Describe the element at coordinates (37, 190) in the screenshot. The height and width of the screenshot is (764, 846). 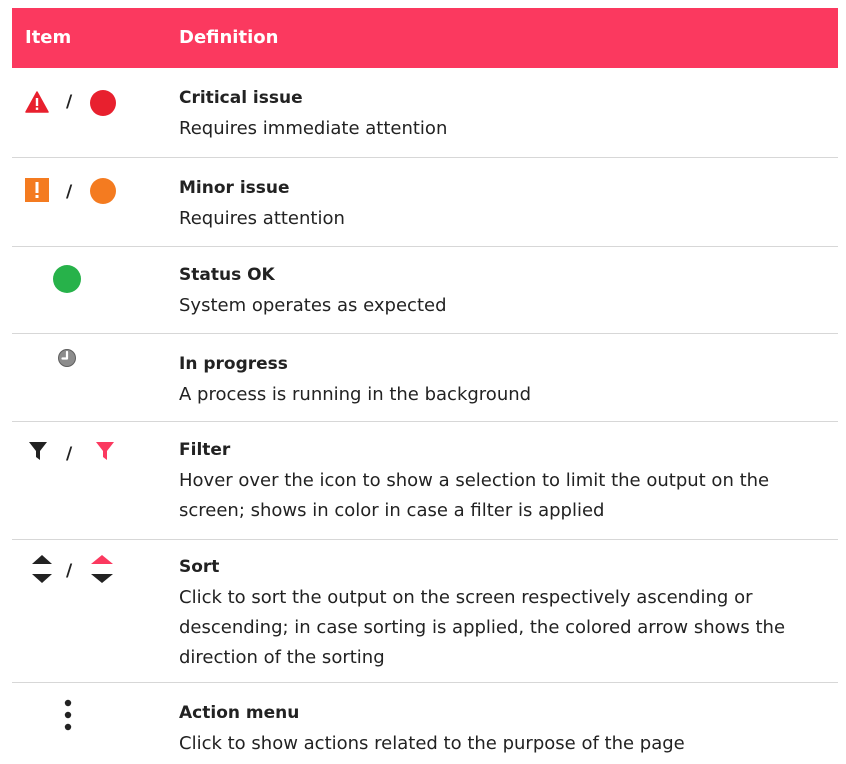
I see `exclamation-square-icon` at that location.